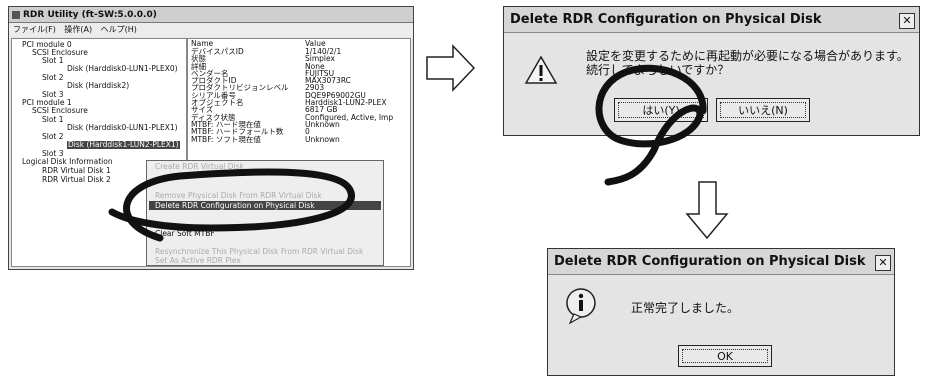 Image resolution: width=925 pixels, height=381 pixels. I want to click on ok-button: OK, so click(725, 356).